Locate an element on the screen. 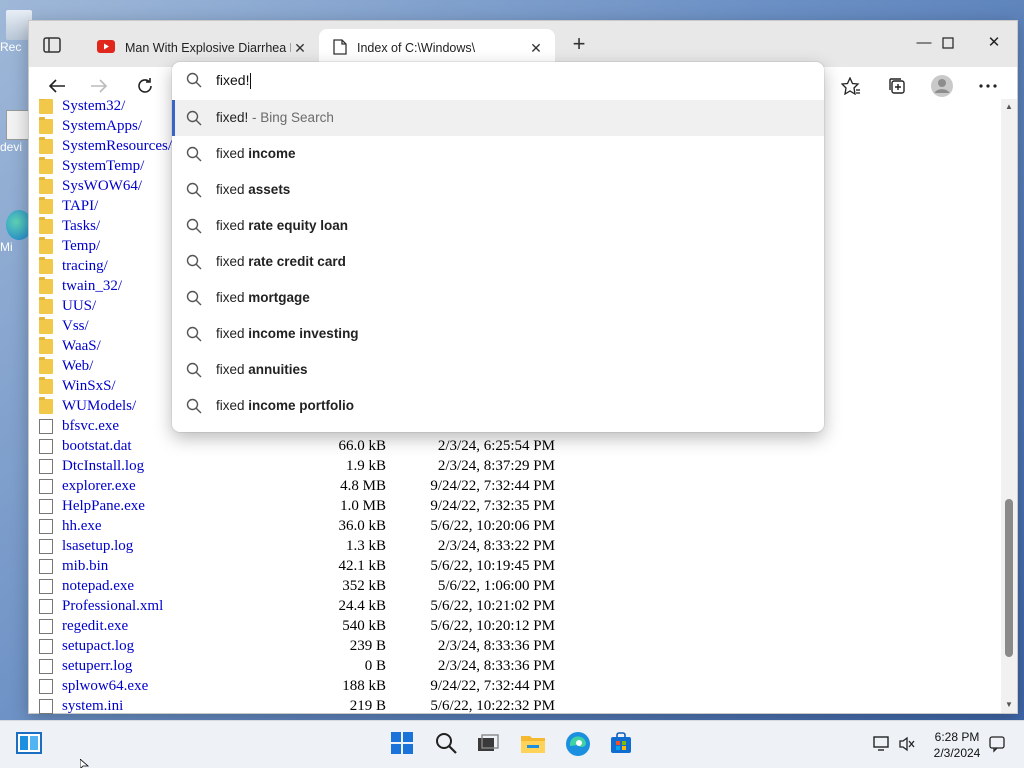 The image size is (1024, 768). search-suggestion: fixed assets is located at coordinates (498, 190).